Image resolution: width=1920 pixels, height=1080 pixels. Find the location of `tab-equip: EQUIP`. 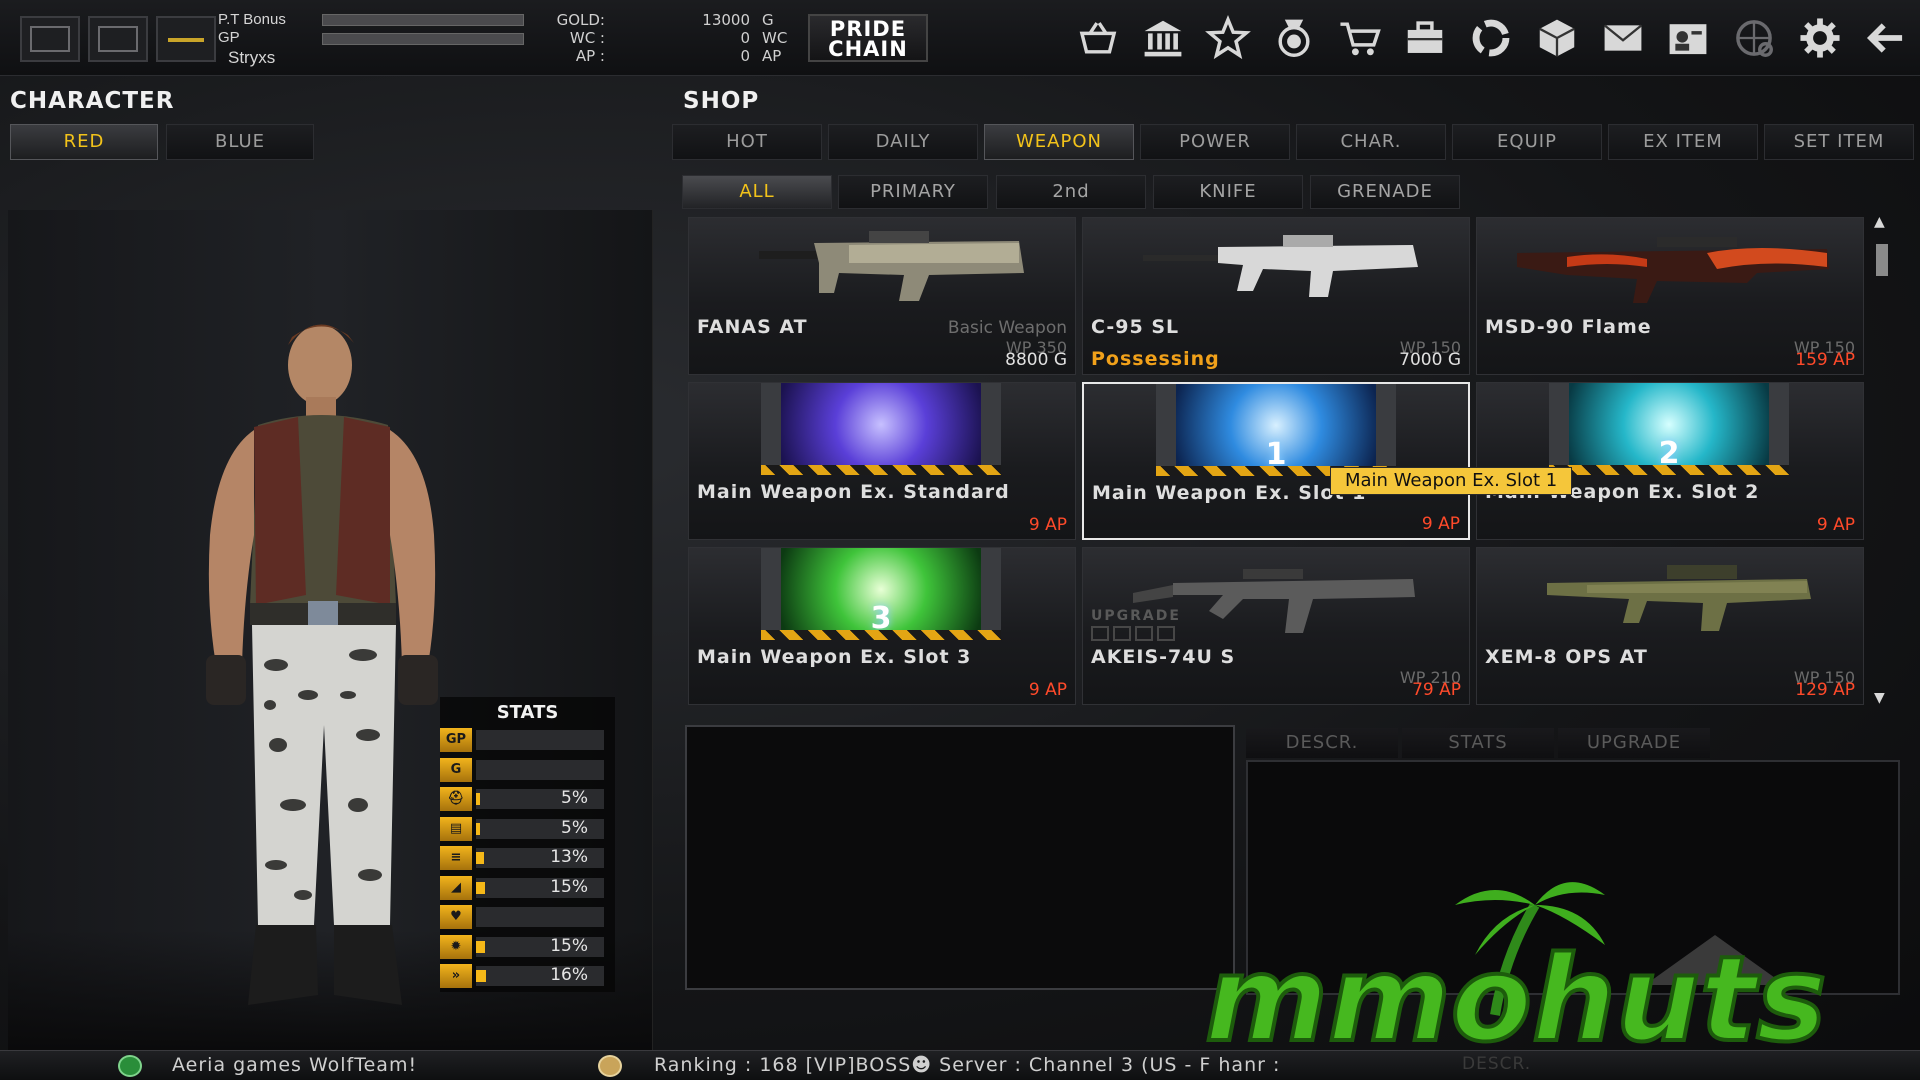

tab-equip: EQUIP is located at coordinates (1527, 142).